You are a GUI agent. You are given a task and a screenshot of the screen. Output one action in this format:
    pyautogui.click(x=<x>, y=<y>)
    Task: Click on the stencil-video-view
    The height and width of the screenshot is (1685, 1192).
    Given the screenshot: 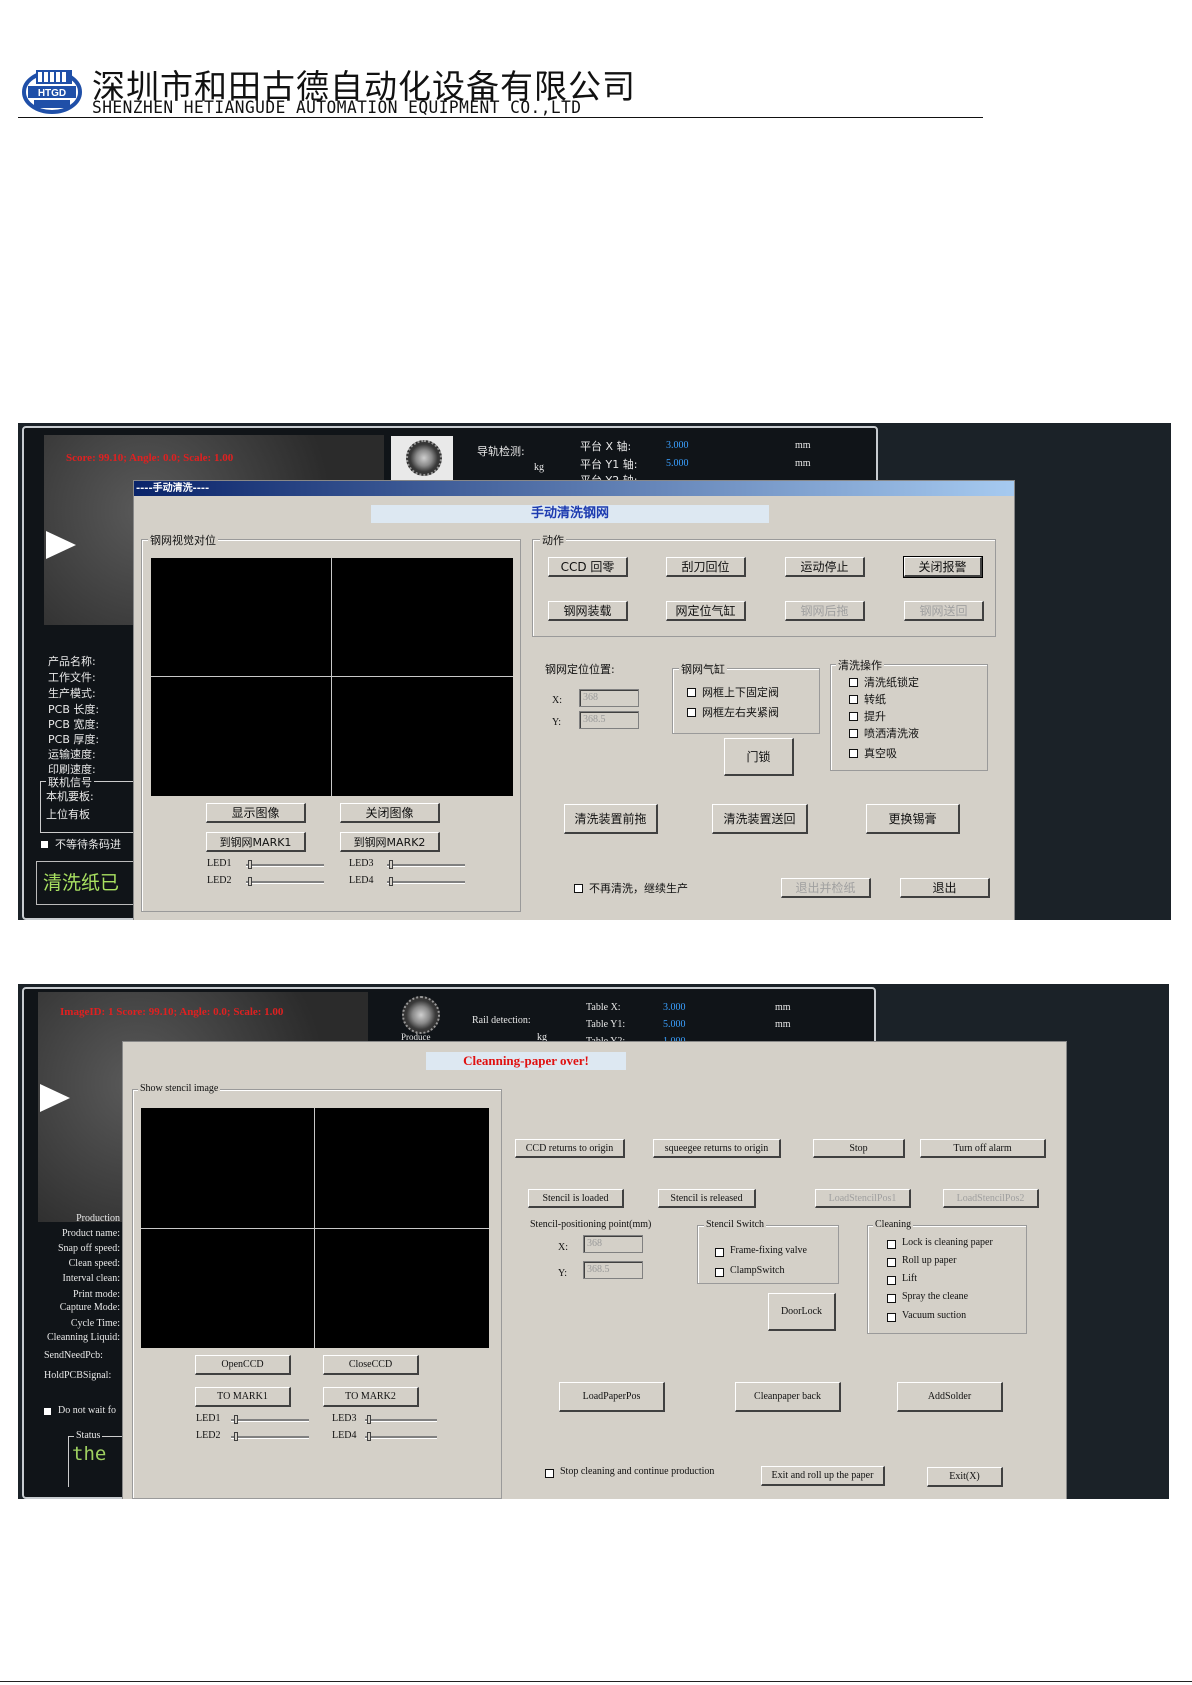 What is the action you would take?
    pyautogui.click(x=332, y=677)
    